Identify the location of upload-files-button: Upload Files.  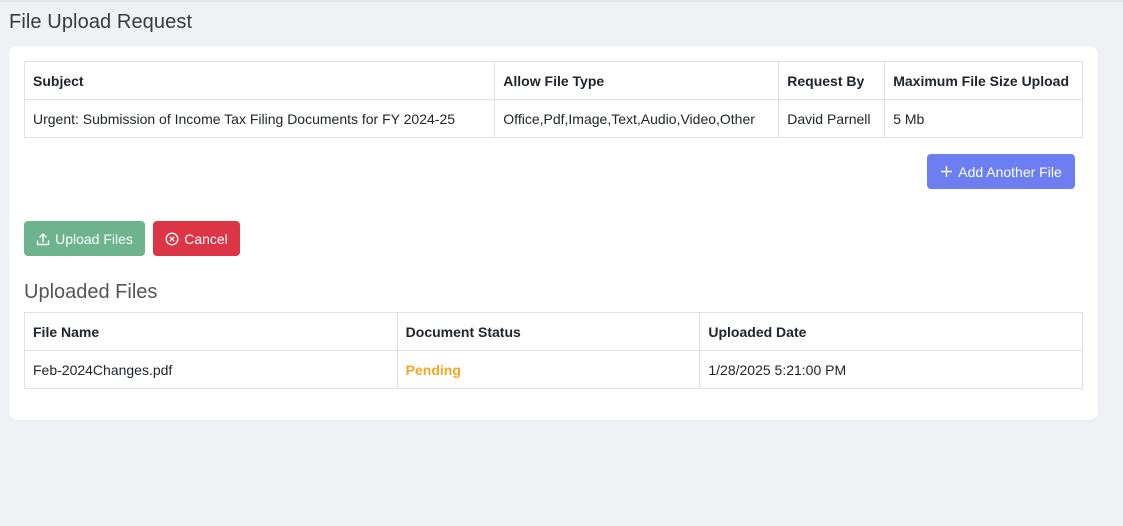
(84, 238).